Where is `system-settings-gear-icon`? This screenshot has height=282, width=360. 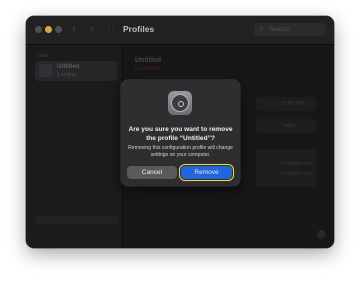 system-settings-gear-icon is located at coordinates (180, 103).